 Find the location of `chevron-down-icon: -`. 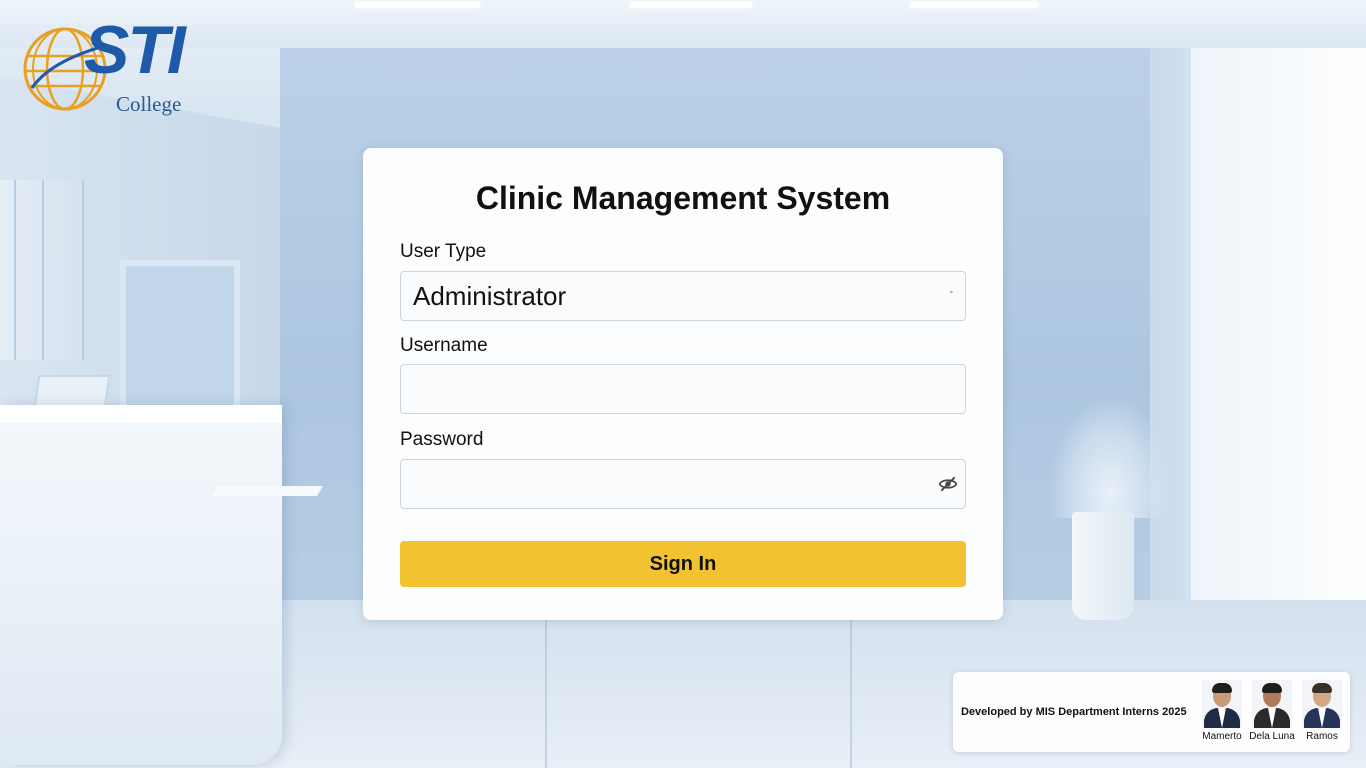

chevron-down-icon: - is located at coordinates (951, 292).